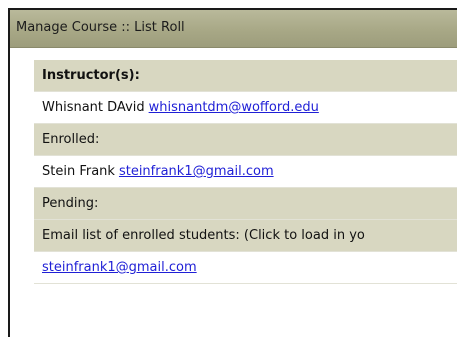 The height and width of the screenshot is (337, 457). Describe the element at coordinates (70, 203) in the screenshot. I see `pending-heading-label: Pending:` at that location.